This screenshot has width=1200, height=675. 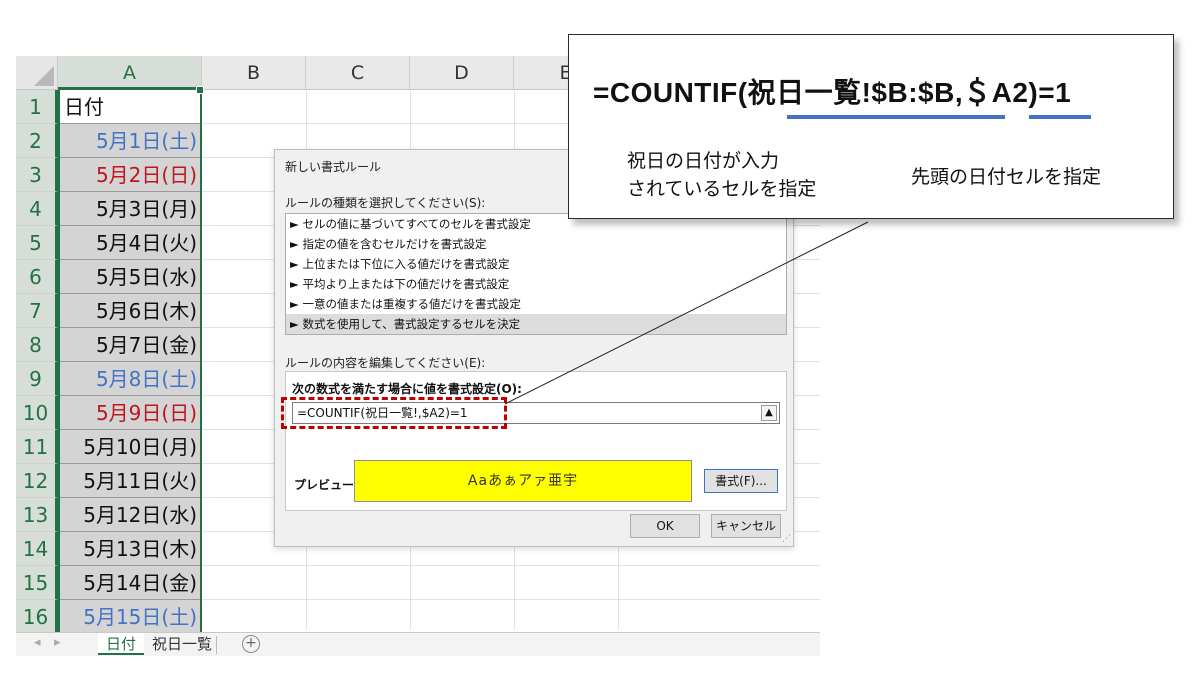 What do you see at coordinates (896, 117) in the screenshot?
I see `holiday-range-underline` at bounding box center [896, 117].